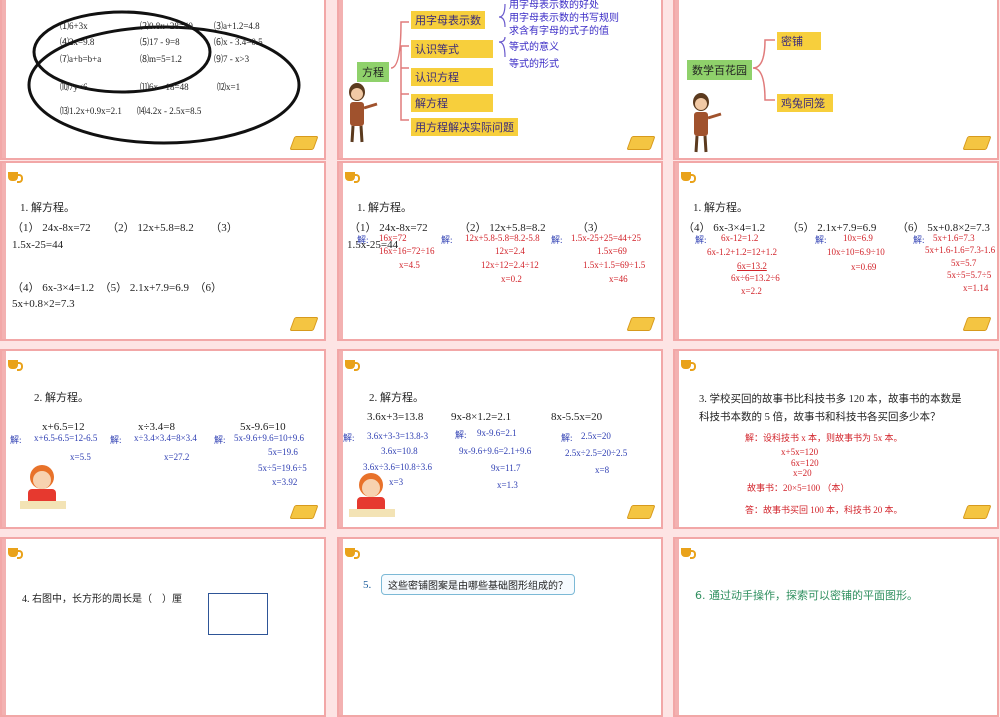 This screenshot has height=717, width=1000. What do you see at coordinates (502, 238) in the screenshot?
I see `solution-step: 12x+5.8-5.8=8.2-5.8` at bounding box center [502, 238].